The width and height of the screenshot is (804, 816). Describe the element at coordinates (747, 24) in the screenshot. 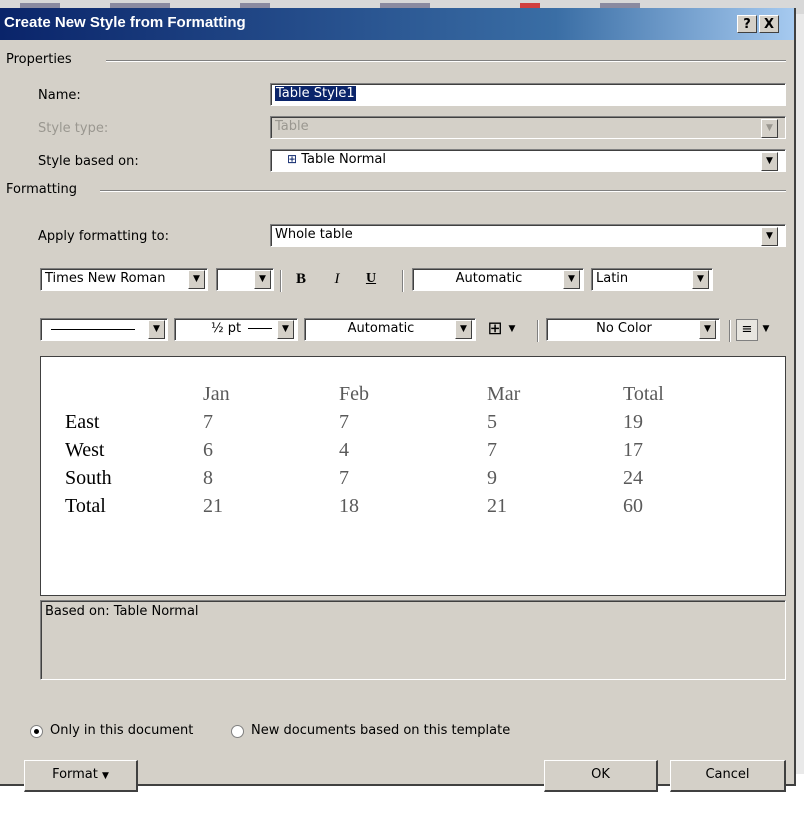

I see `help-button: ?` at that location.